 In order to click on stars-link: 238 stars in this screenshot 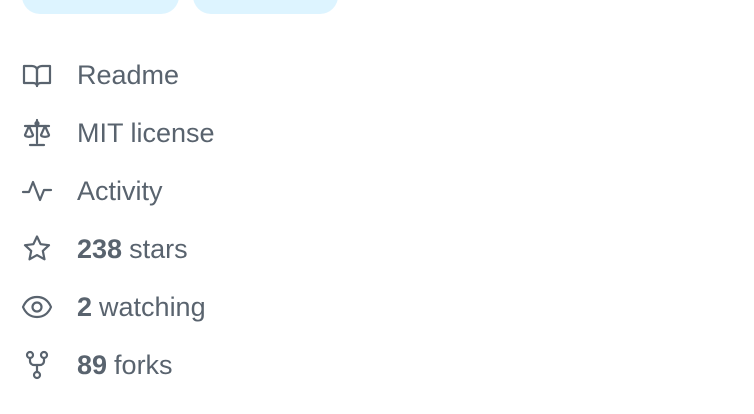, I will do `click(107, 249)`.